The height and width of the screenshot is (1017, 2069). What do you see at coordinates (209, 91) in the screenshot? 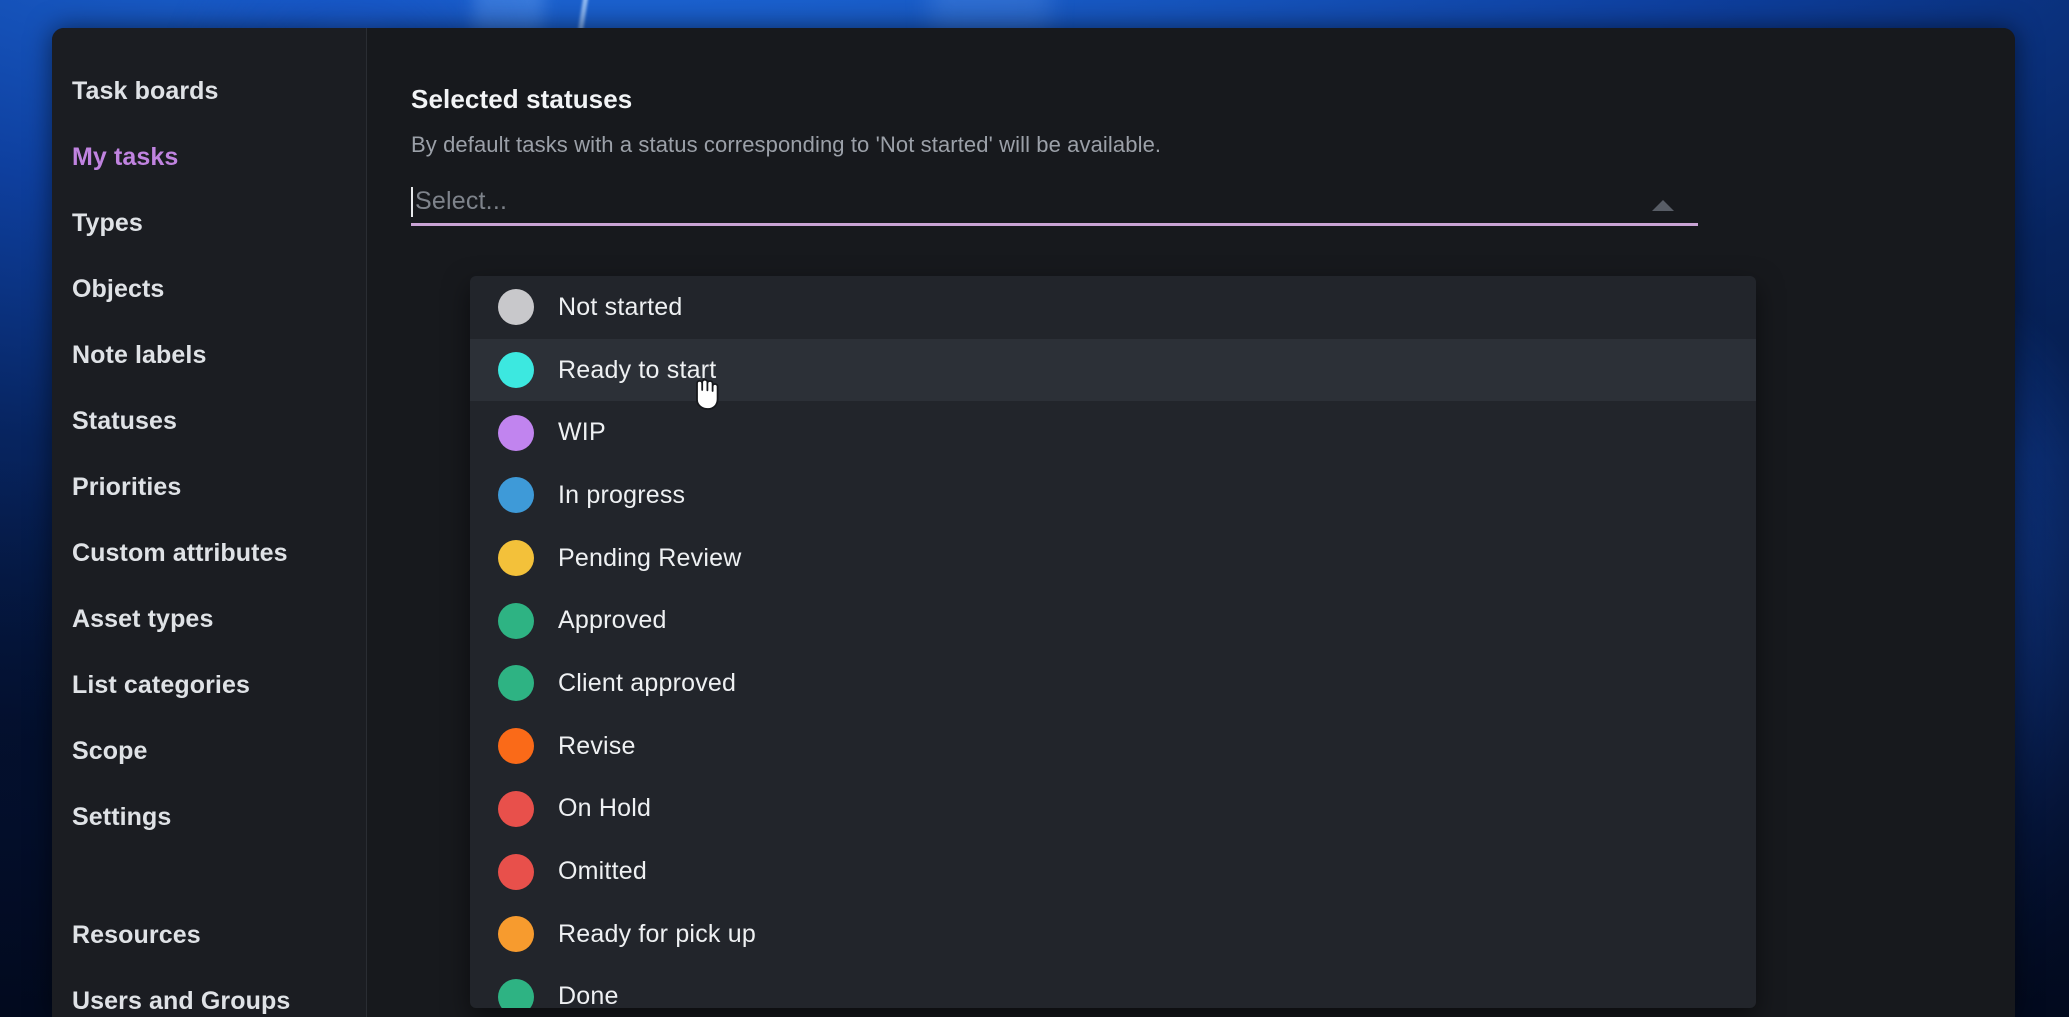
I see `sidebar-item-task-boards: Task boards` at bounding box center [209, 91].